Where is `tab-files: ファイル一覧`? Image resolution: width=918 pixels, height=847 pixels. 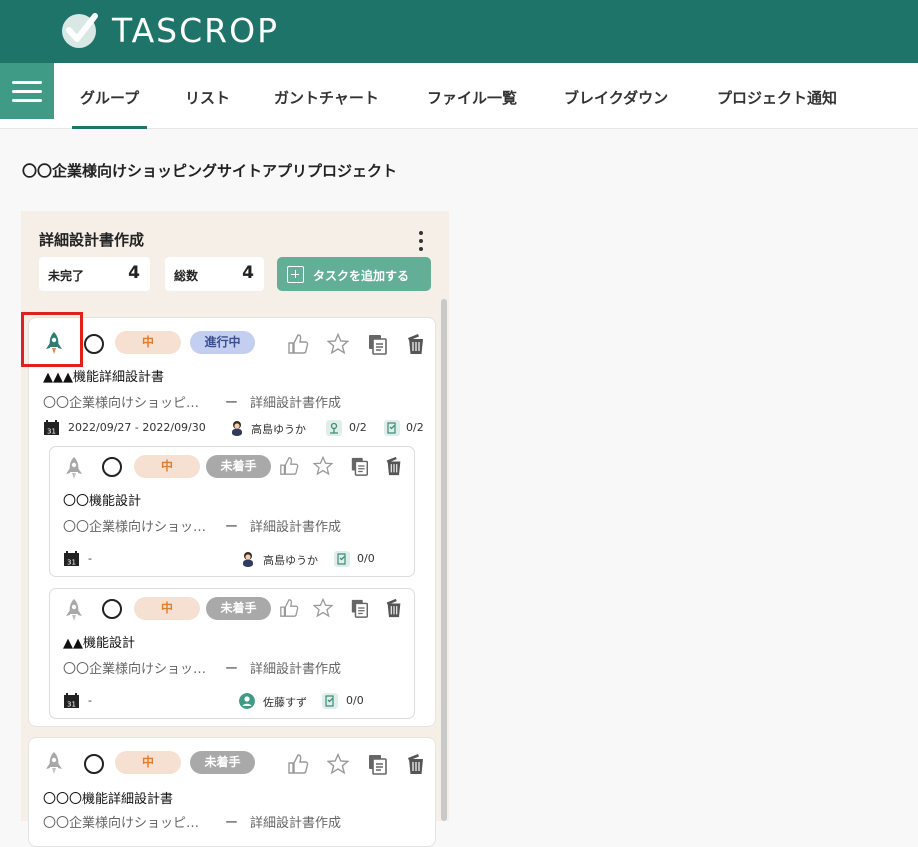
tab-files: ファイル一覧 is located at coordinates (472, 96).